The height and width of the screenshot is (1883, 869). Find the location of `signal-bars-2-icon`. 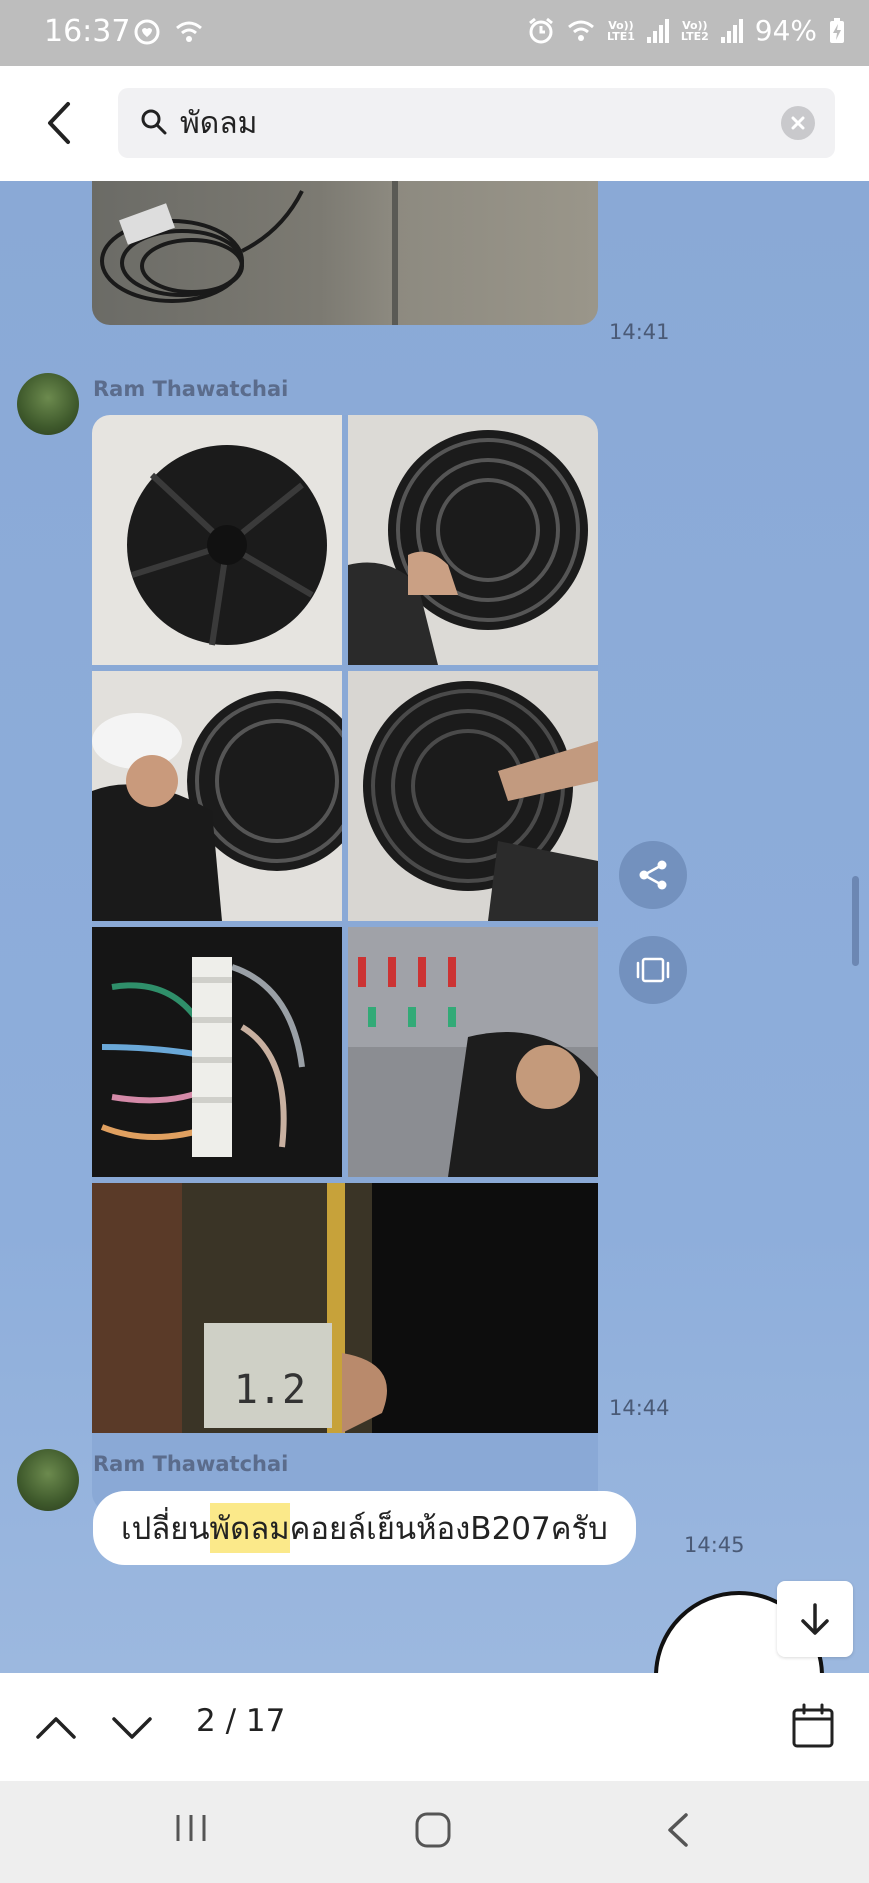

signal-bars-2-icon is located at coordinates (731, 30).